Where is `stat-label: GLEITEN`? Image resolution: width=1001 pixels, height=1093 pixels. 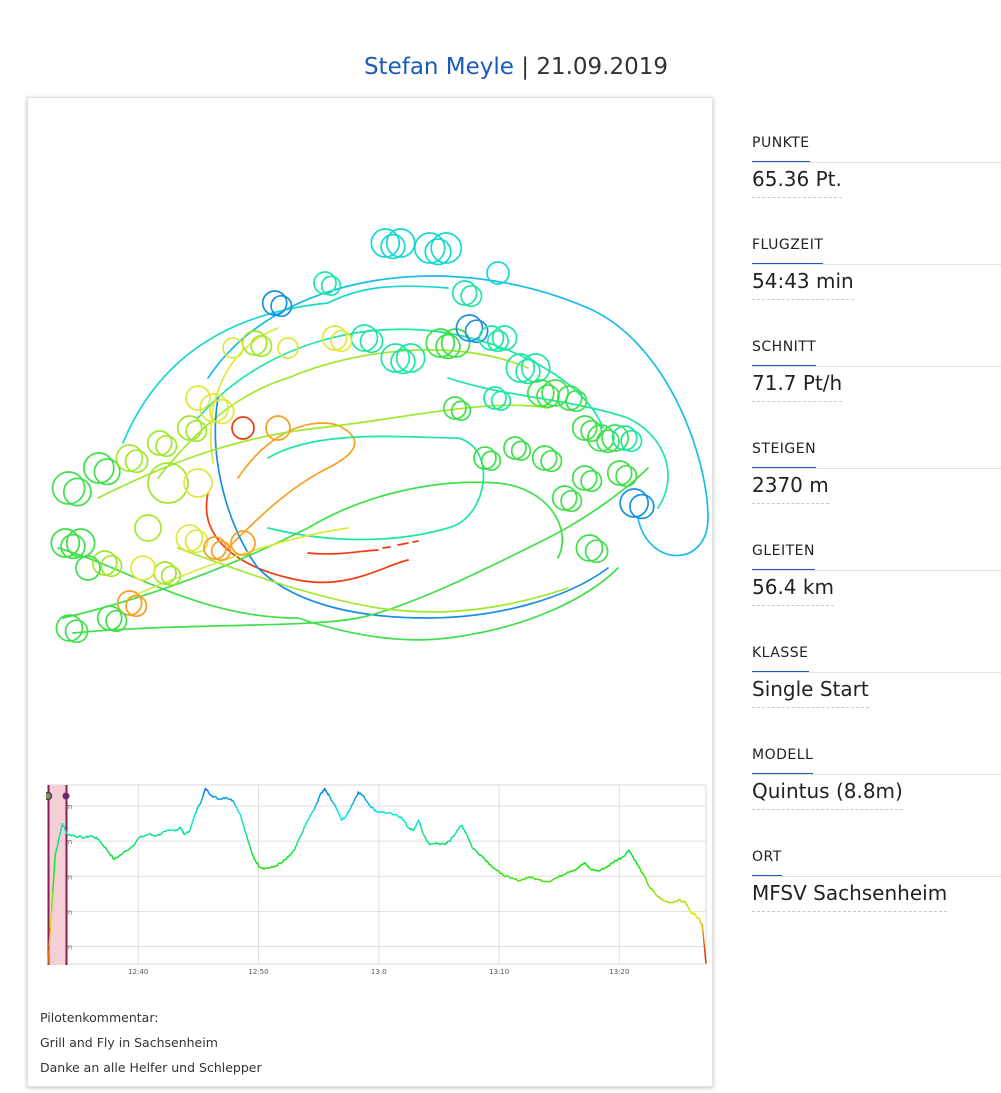 stat-label: GLEITEN is located at coordinates (783, 554).